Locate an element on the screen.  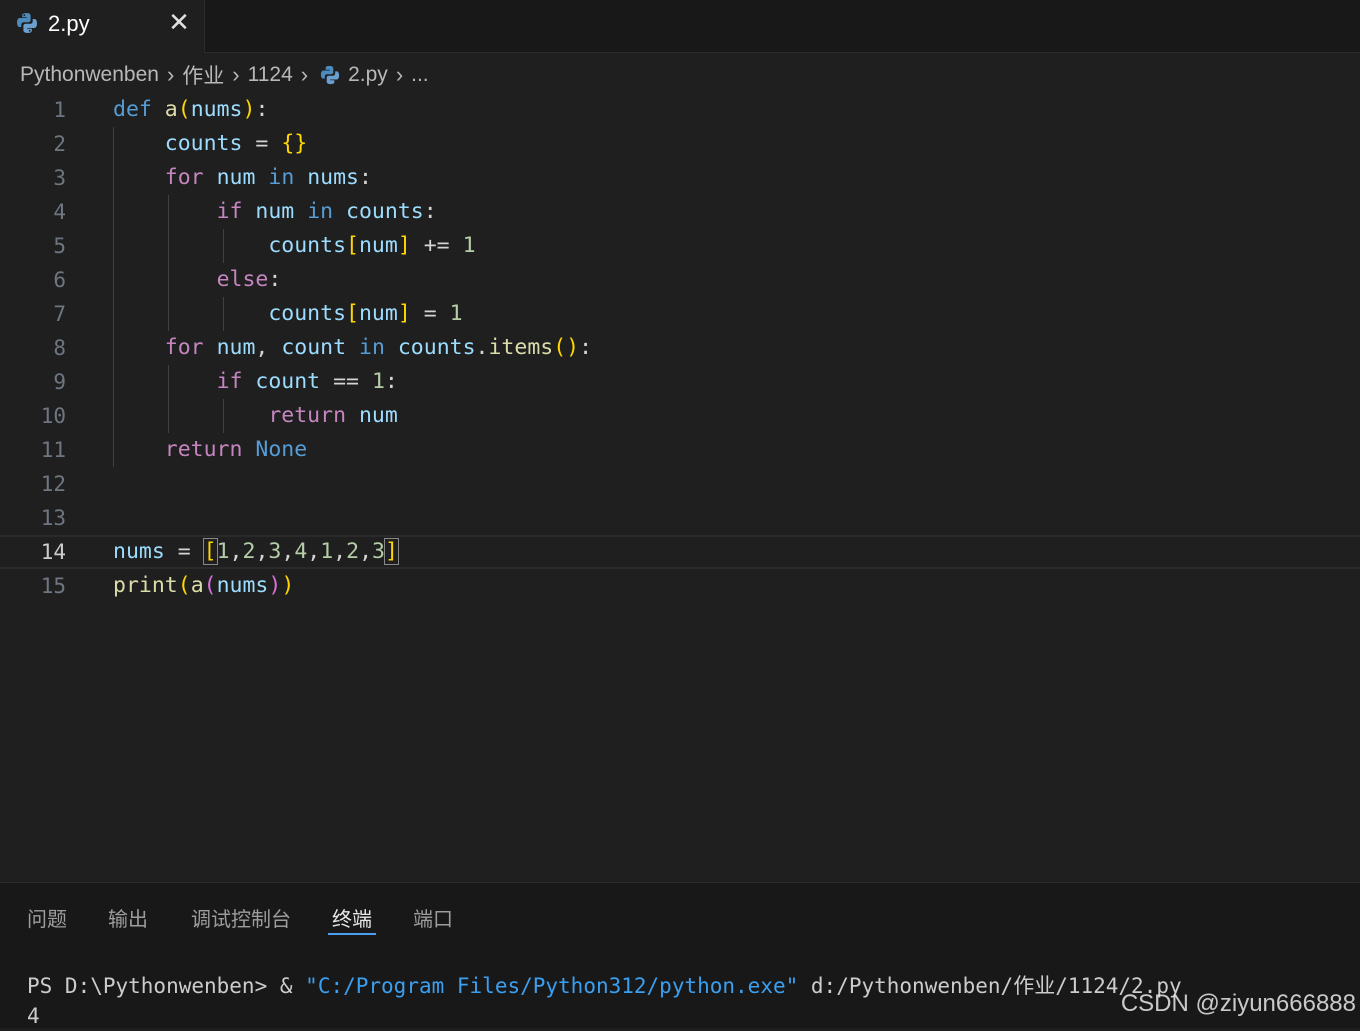
tab-output: 输出 is located at coordinates (128, 920).